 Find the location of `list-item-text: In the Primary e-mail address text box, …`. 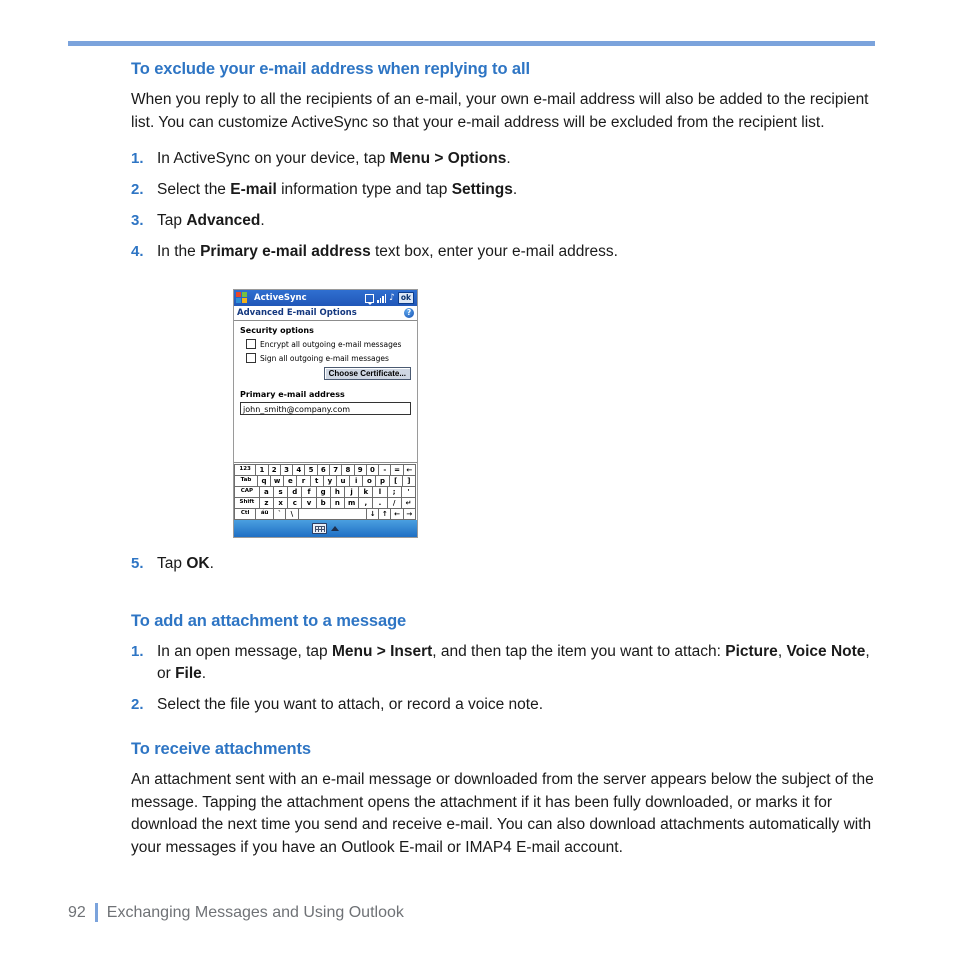

list-item-text: In the Primary e-mail address text box, … is located at coordinates (387, 251).